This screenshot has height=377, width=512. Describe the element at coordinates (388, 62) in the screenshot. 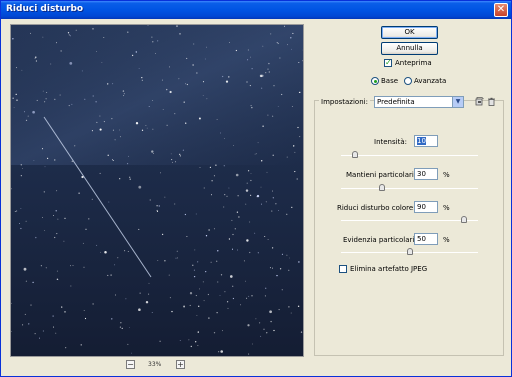

I see `preview-checkbox: ✓` at that location.